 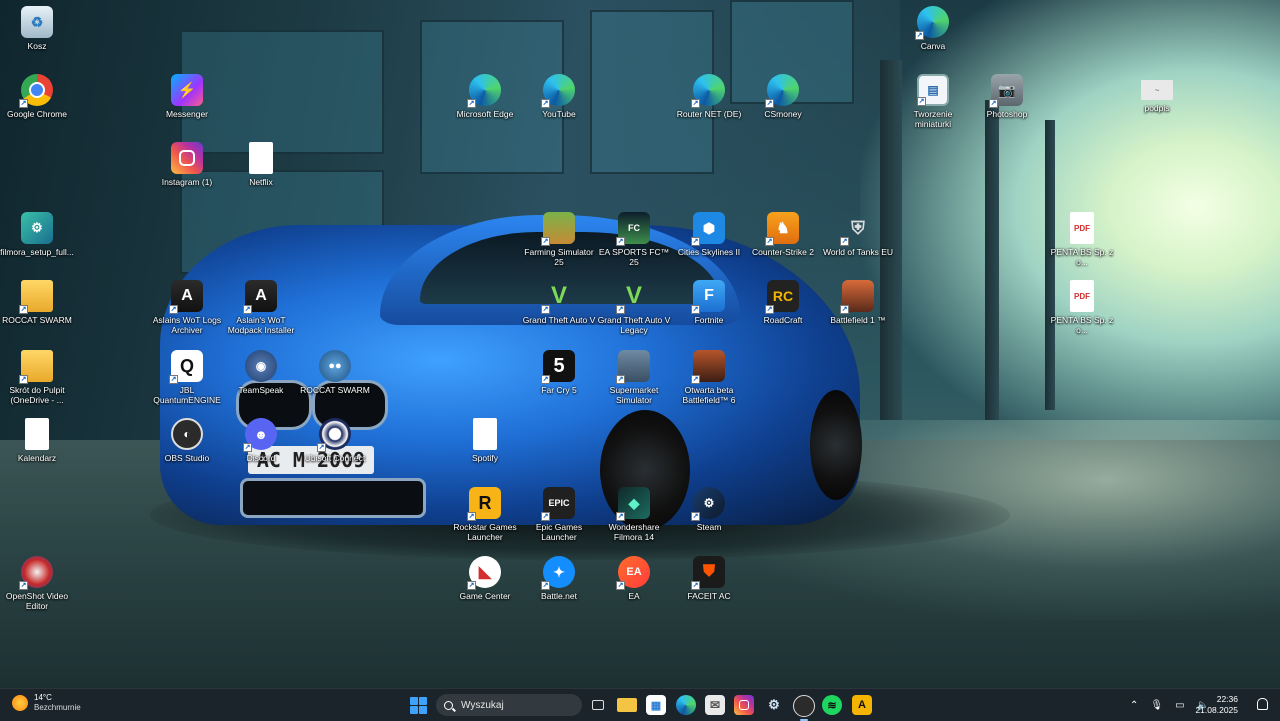 What do you see at coordinates (656, 705) in the screenshot?
I see `store-icon: ▦` at bounding box center [656, 705].